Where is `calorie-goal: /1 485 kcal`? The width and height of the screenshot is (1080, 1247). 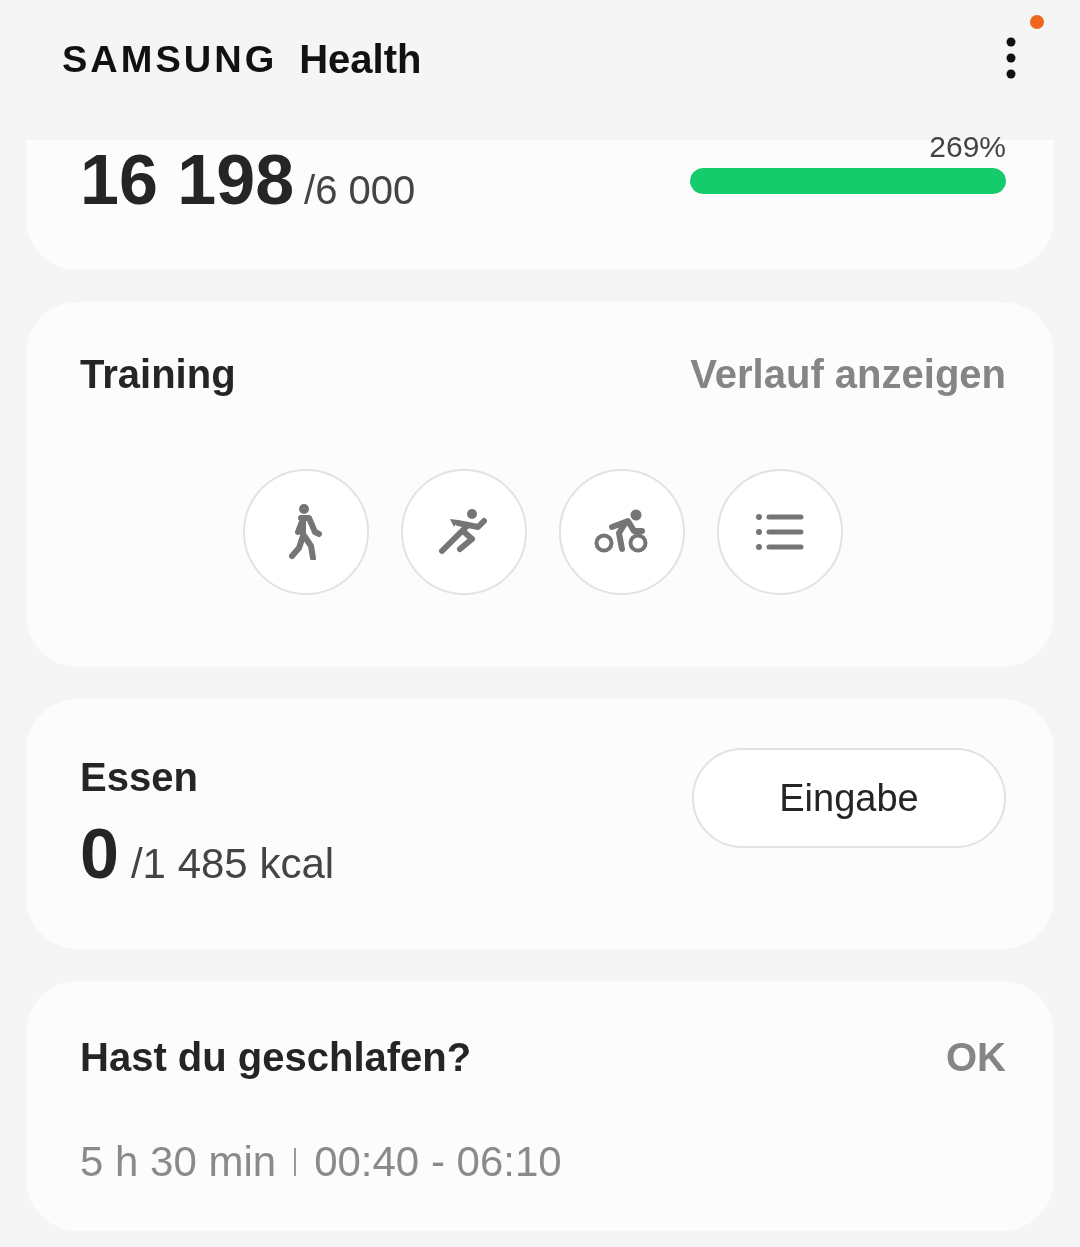
calorie-goal: /1 485 kcal is located at coordinates (232, 863).